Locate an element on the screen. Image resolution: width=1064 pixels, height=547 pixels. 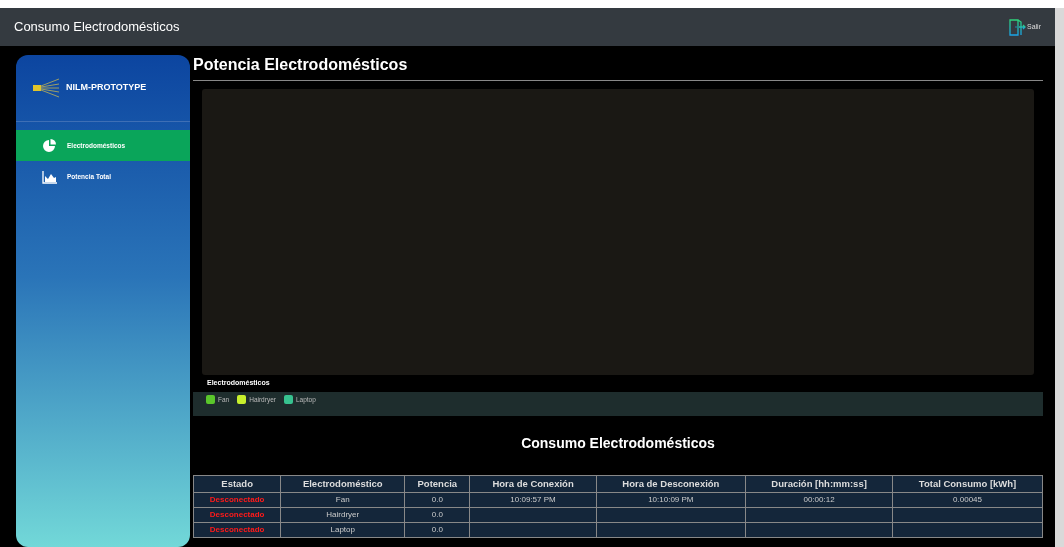
column-header: Duración [hh:mm:ss] is located at coordinates (819, 484).